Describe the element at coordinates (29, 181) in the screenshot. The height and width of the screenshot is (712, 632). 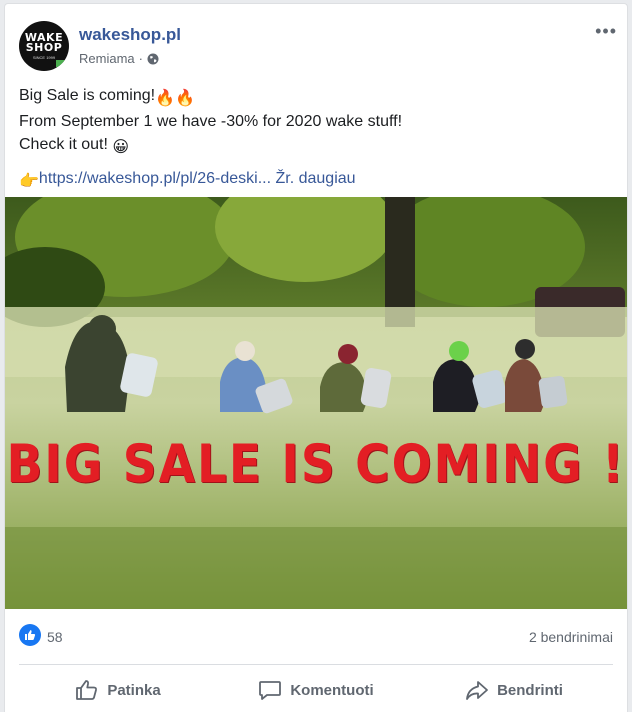
I see `pointing-hand-emoji-icon: 👉` at that location.